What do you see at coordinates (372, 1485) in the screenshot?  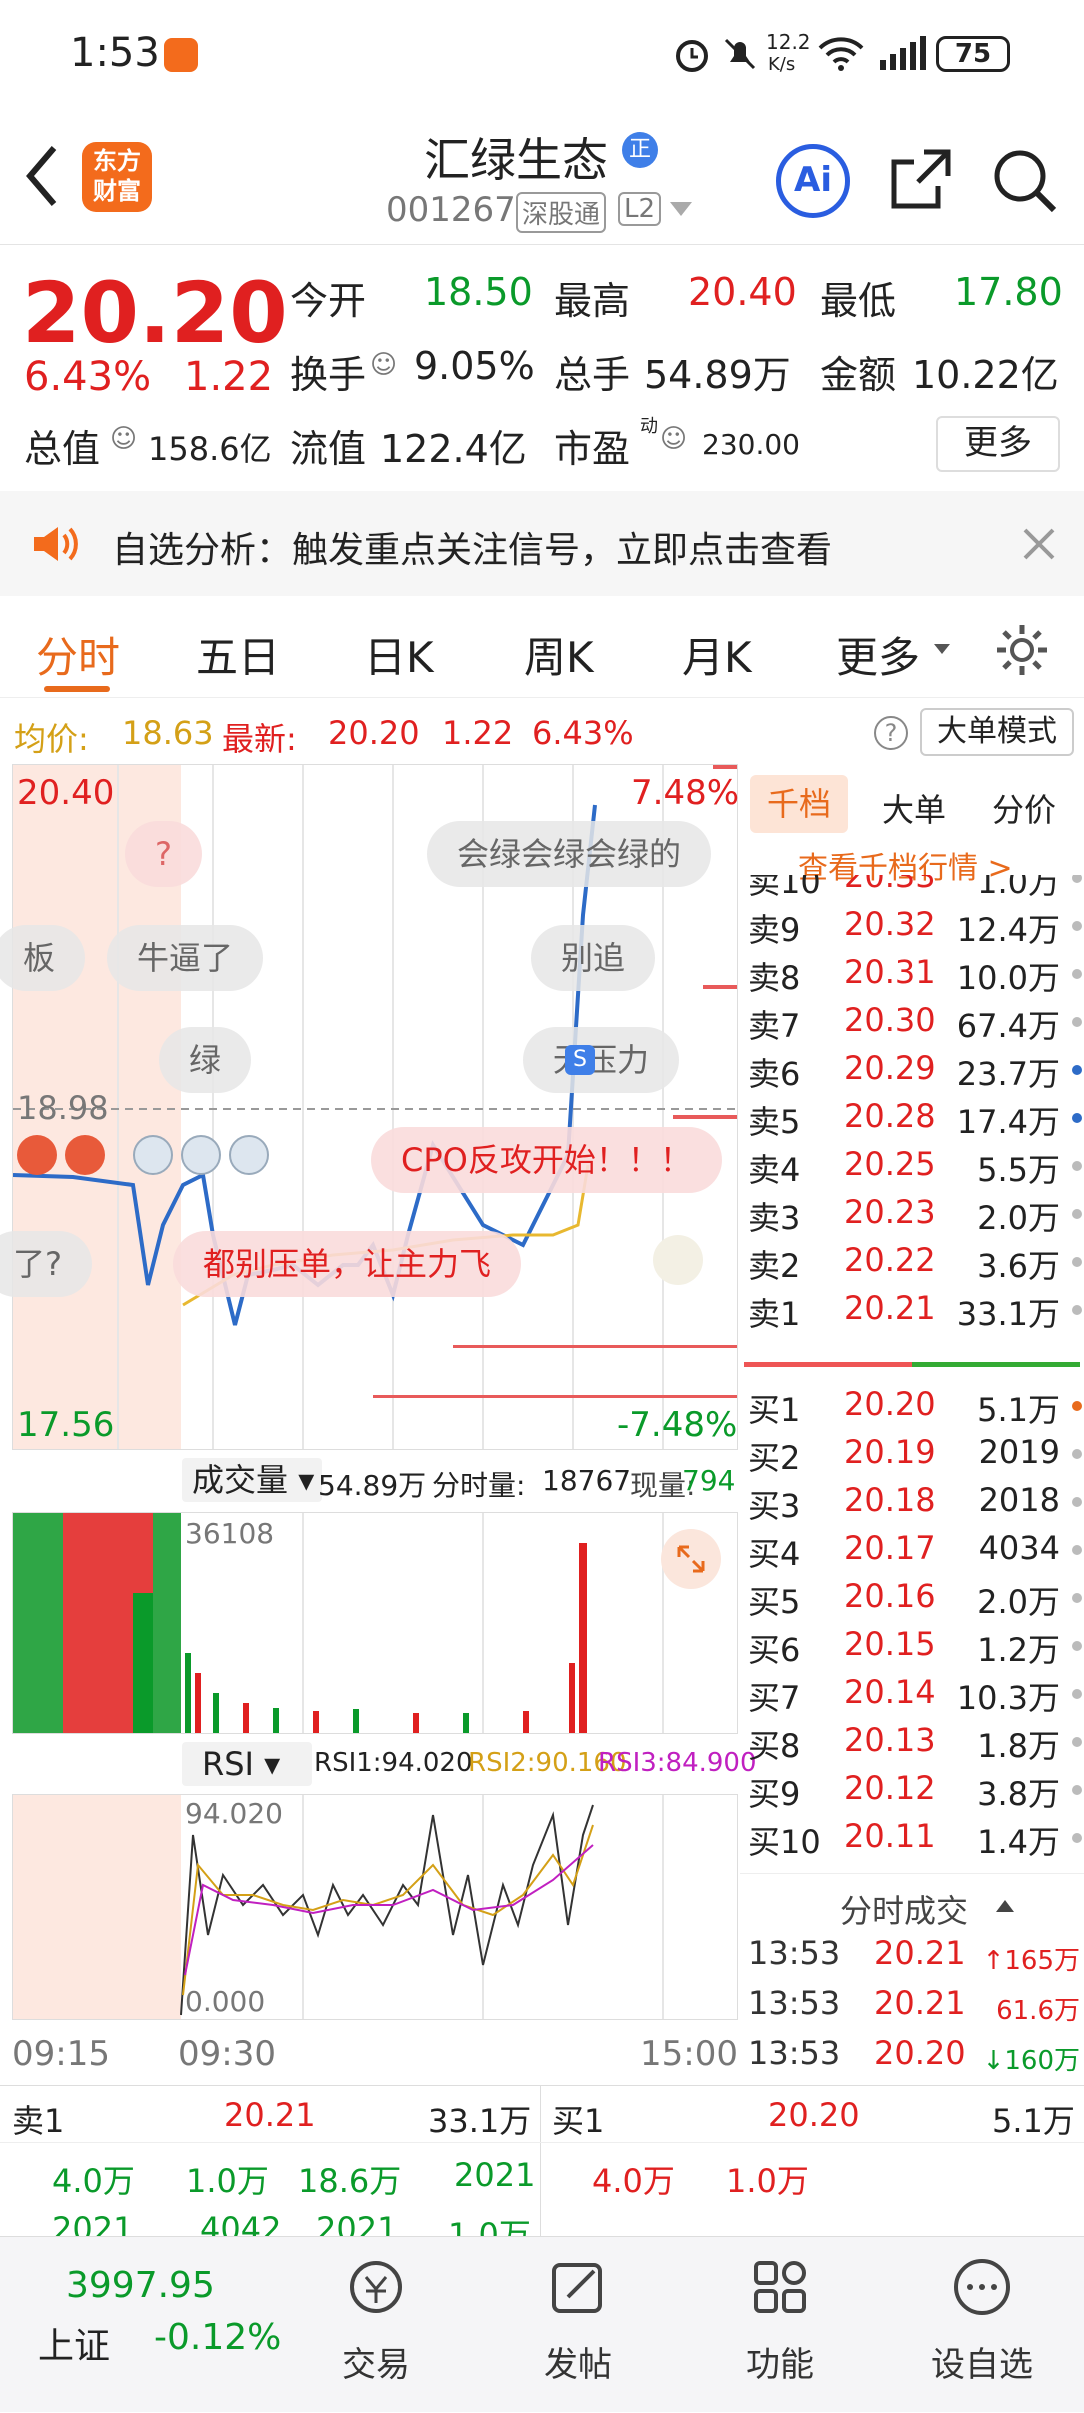 I see `volume-total: 54.89万` at bounding box center [372, 1485].